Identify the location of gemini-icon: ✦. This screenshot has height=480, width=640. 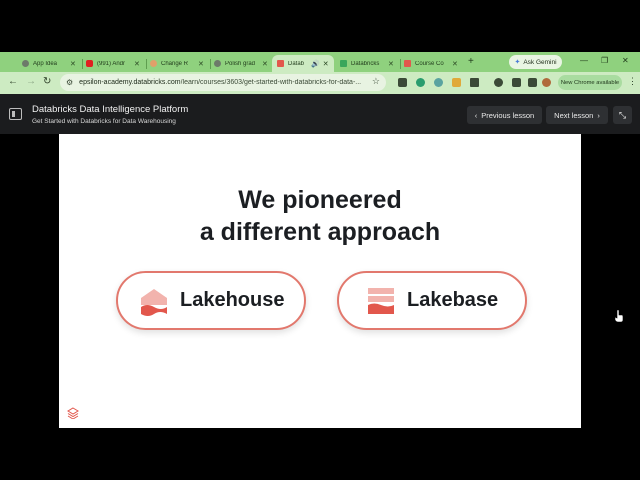
(517, 62).